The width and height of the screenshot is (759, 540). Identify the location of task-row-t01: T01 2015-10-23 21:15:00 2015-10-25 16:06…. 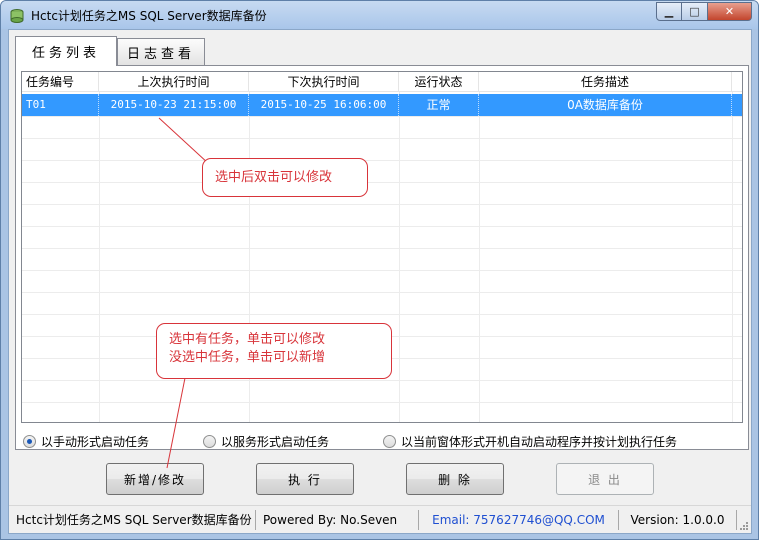
(382, 105).